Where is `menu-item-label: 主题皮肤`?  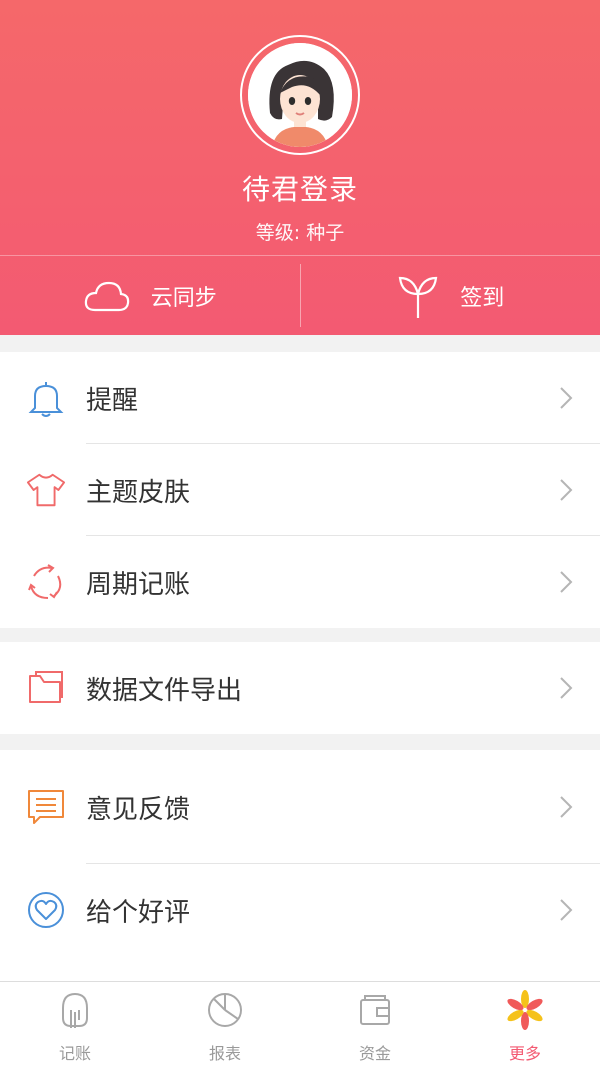
menu-item-label: 主题皮肤 is located at coordinates (138, 492).